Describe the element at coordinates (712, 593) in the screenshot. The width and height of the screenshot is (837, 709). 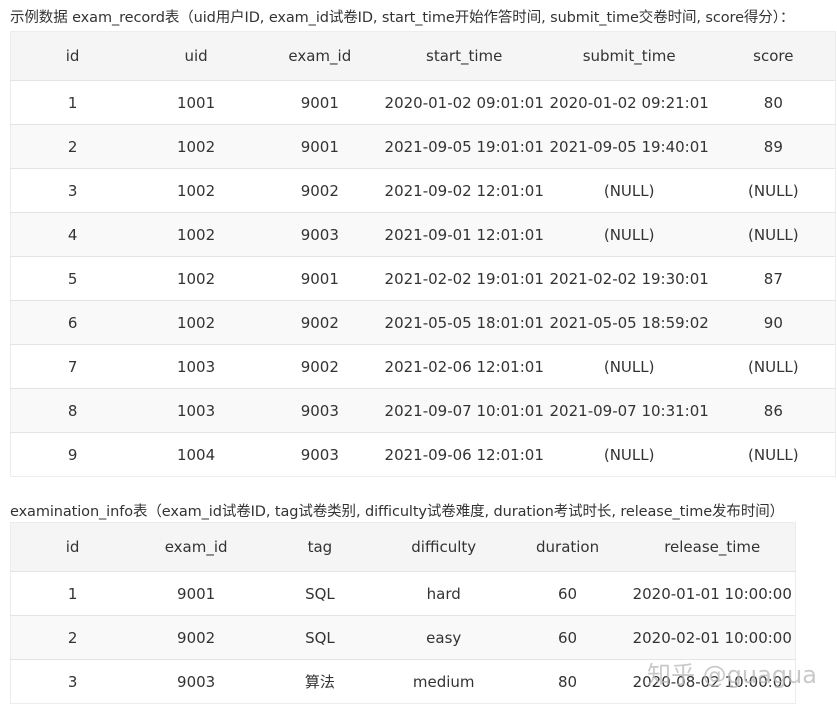
I see `table-cell: 2020-01-01 10:00:00` at that location.